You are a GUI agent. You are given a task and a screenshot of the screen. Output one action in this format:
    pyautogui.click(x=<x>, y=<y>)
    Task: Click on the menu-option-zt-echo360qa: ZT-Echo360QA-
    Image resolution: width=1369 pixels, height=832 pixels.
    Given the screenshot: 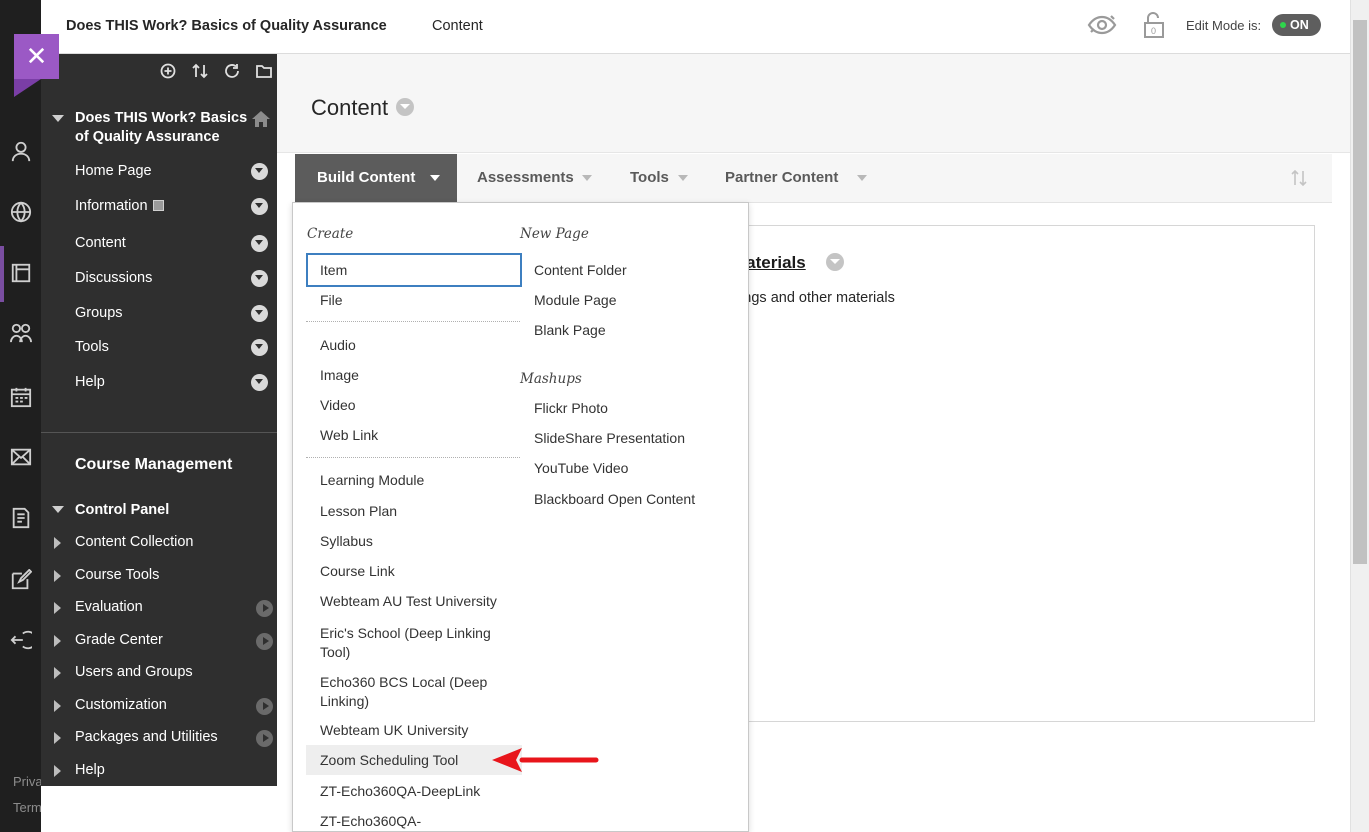 What is the action you would take?
    pyautogui.click(x=370, y=821)
    